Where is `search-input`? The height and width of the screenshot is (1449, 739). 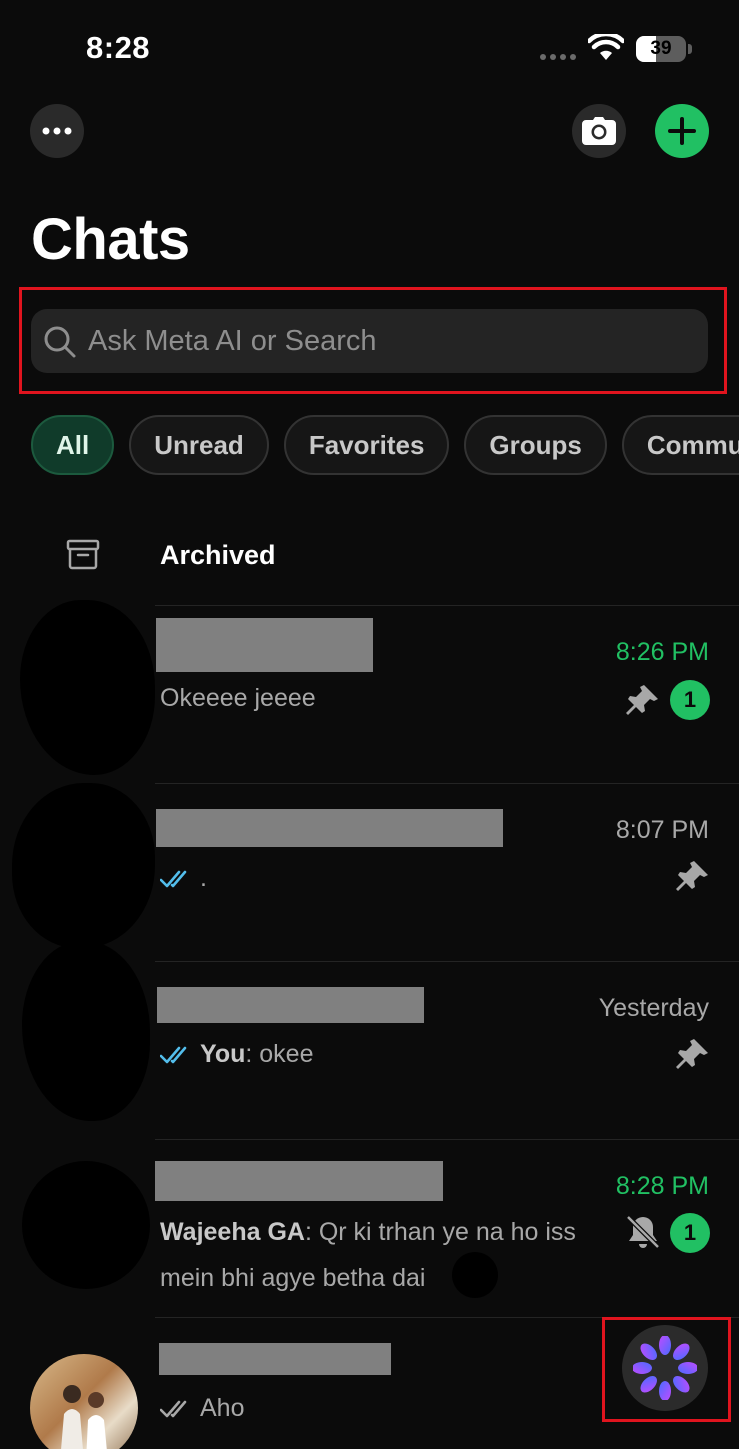
search-input is located at coordinates (388, 341).